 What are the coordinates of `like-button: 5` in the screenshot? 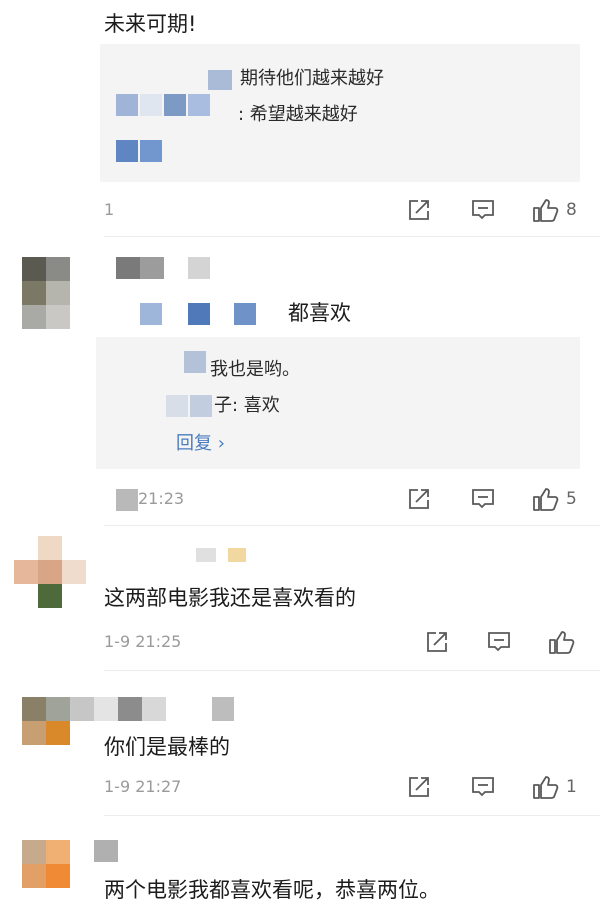 It's located at (554, 499).